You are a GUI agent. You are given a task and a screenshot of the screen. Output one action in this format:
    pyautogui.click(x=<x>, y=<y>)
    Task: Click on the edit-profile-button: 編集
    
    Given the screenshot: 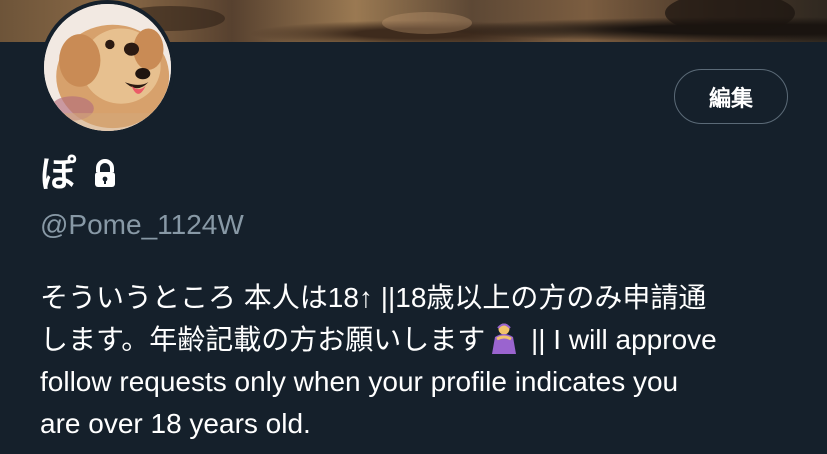 What is the action you would take?
    pyautogui.click(x=731, y=96)
    